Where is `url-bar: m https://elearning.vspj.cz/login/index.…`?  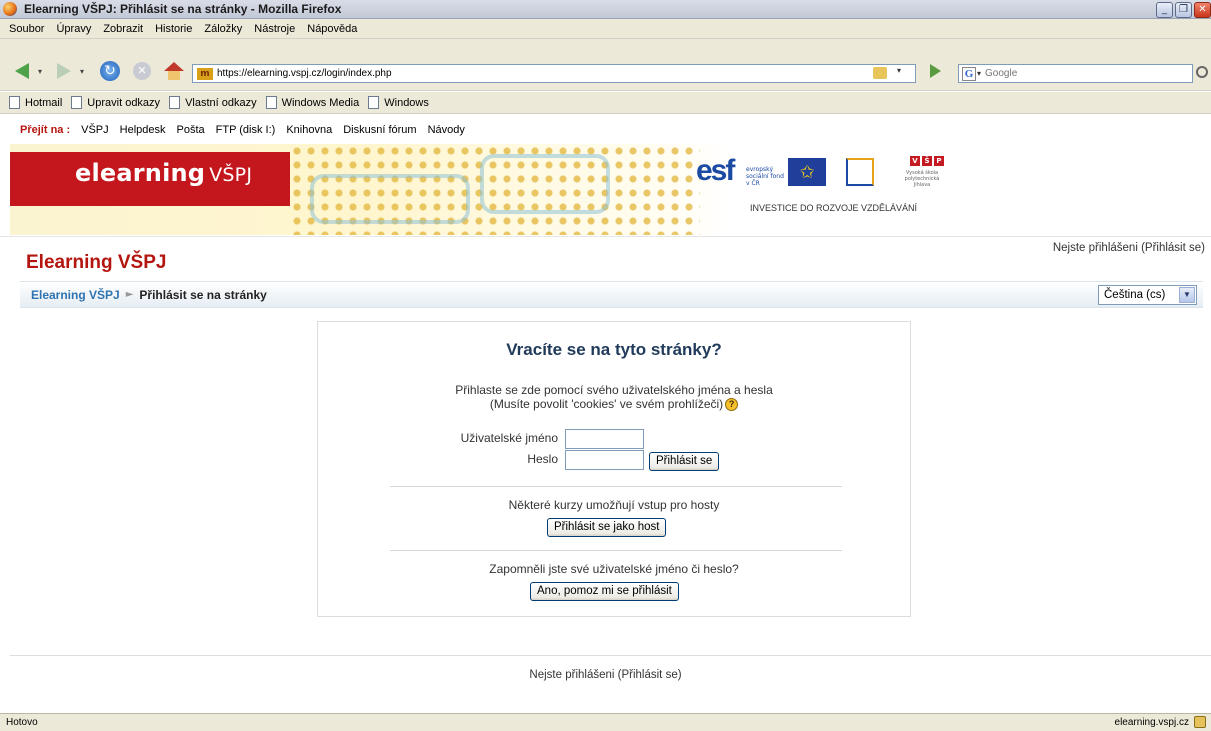 url-bar: m https://elearning.vspj.cz/login/index.… is located at coordinates (554, 73).